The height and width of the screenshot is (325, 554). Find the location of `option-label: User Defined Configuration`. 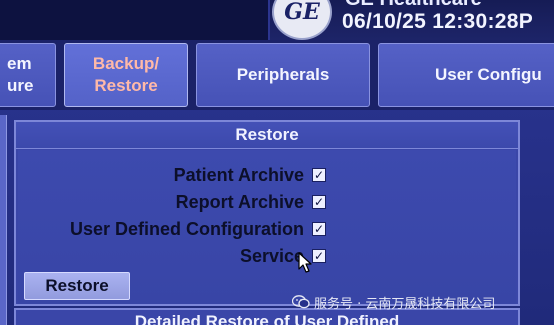

option-label: User Defined Configuration is located at coordinates (186, 228).